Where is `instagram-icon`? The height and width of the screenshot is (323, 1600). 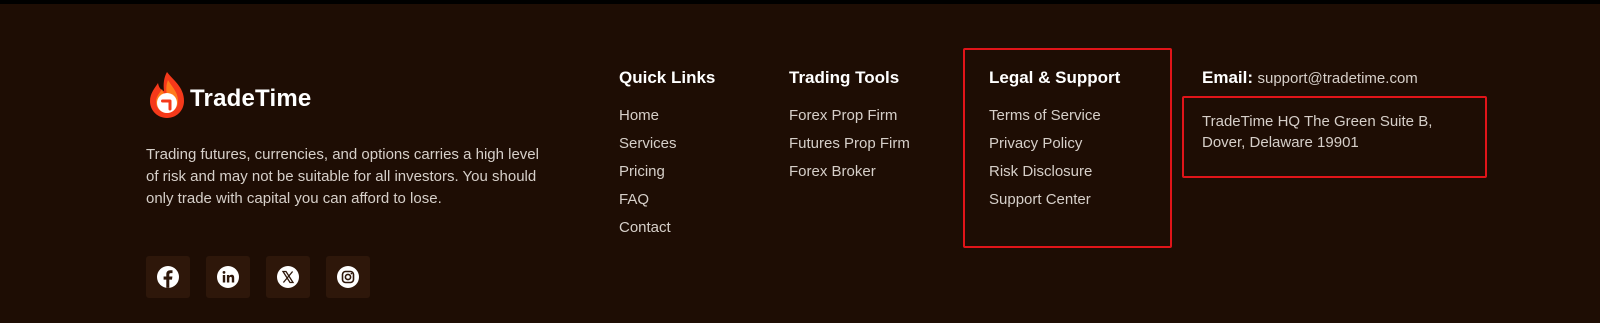
instagram-icon is located at coordinates (348, 277).